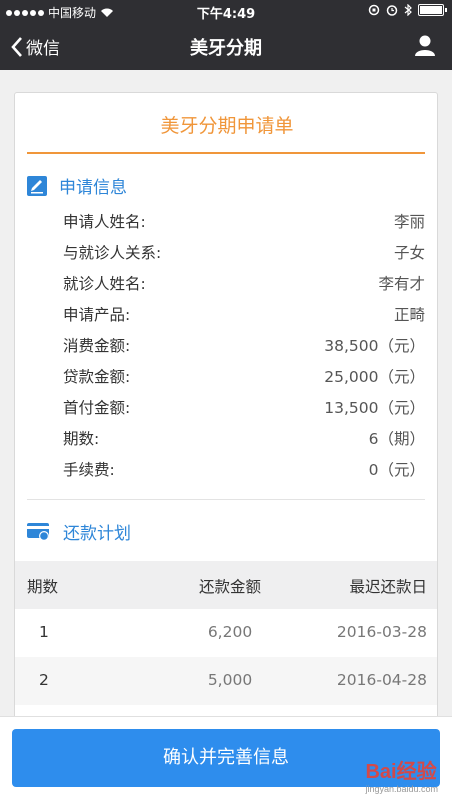  Describe the element at coordinates (104, 284) in the screenshot. I see `info-label: 就诊人姓名:` at that location.